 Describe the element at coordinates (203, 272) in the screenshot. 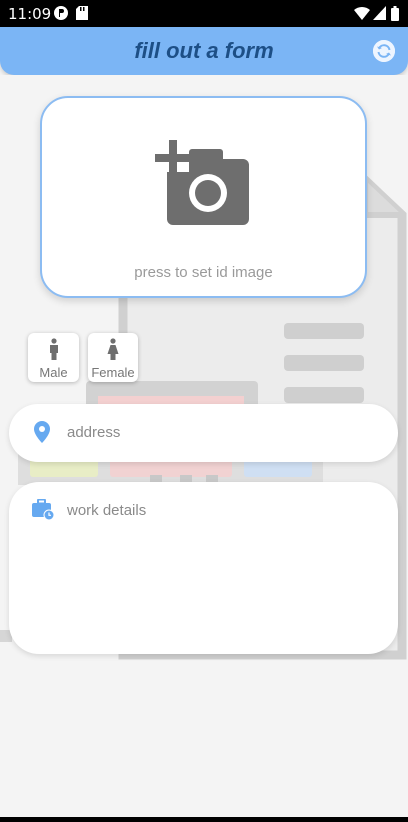

I see `id-image-label: press to set id image` at that location.